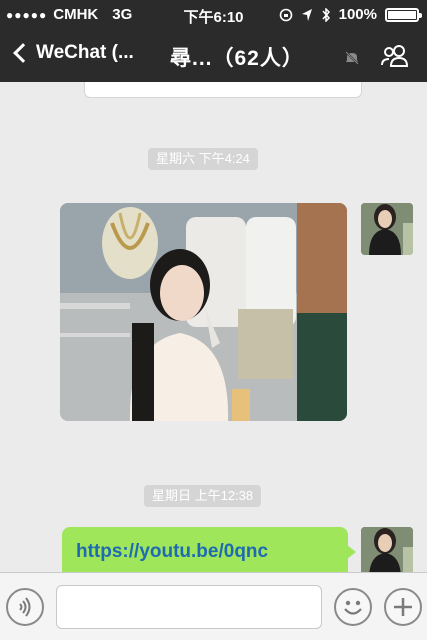 The height and width of the screenshot is (640, 427). I want to click on timestamp: 星期六 下午4:24, so click(203, 159).